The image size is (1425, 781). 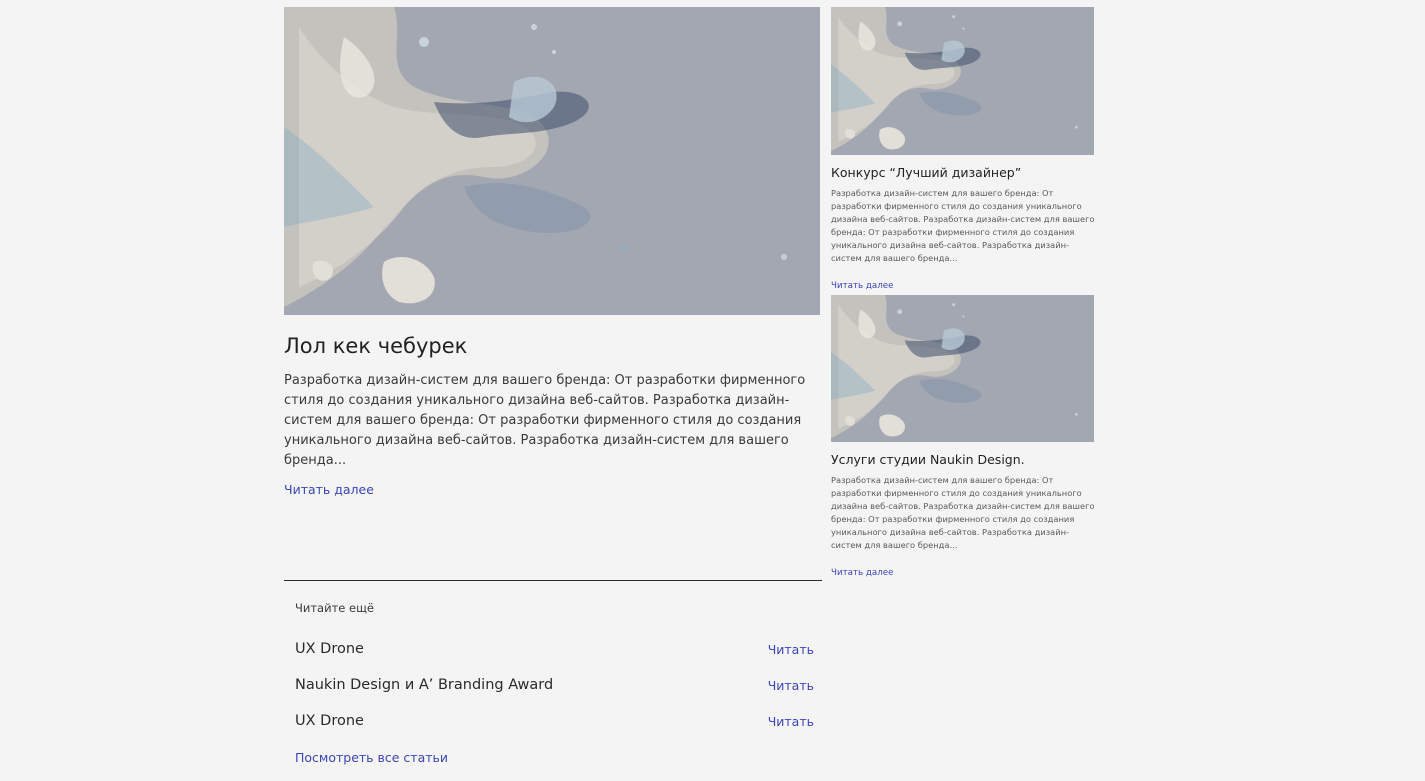 What do you see at coordinates (553, 580) in the screenshot?
I see `section-divider` at bounding box center [553, 580].